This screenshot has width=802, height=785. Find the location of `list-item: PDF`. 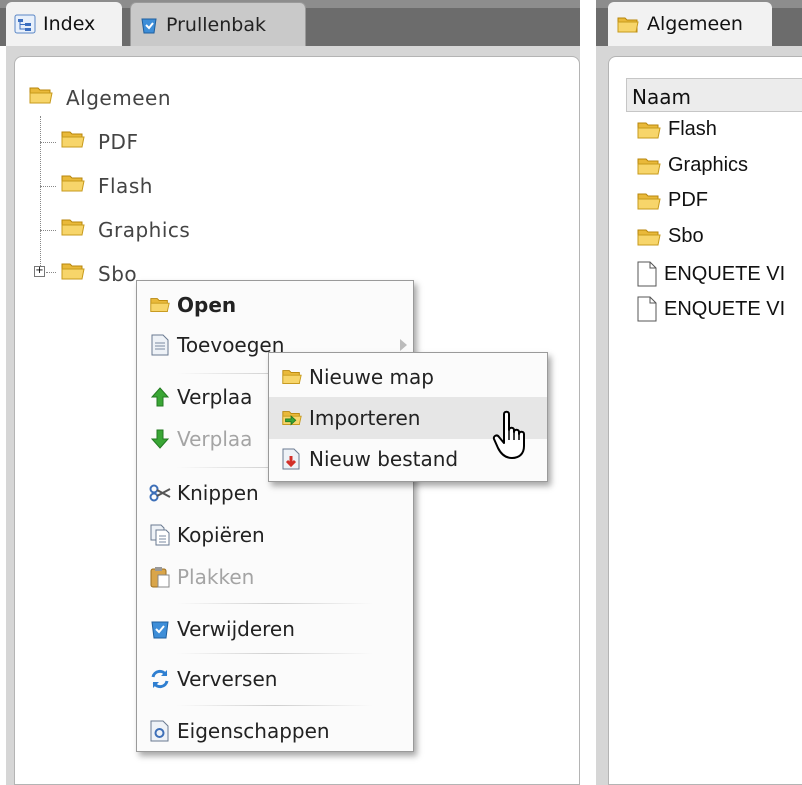

list-item: PDF is located at coordinates (672, 200).